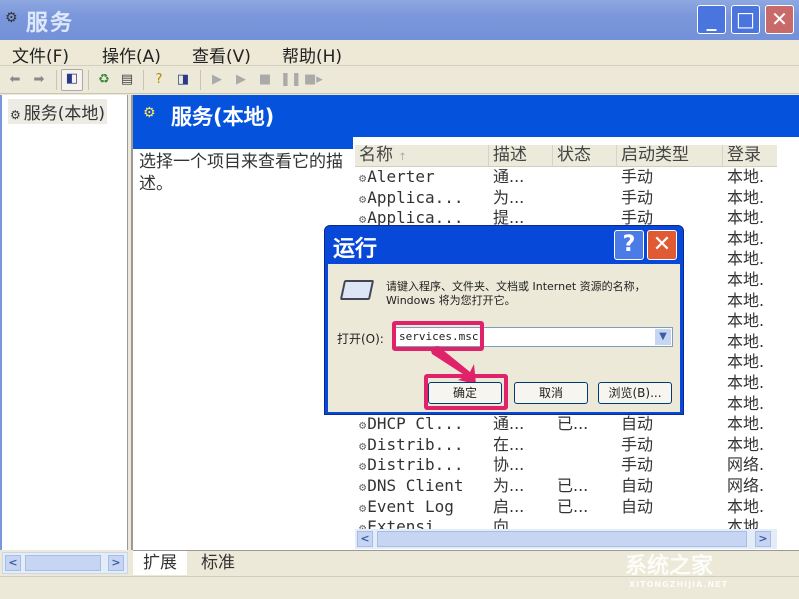 The image size is (799, 599). Describe the element at coordinates (585, 155) in the screenshot. I see `column-header-status: 状态` at that location.